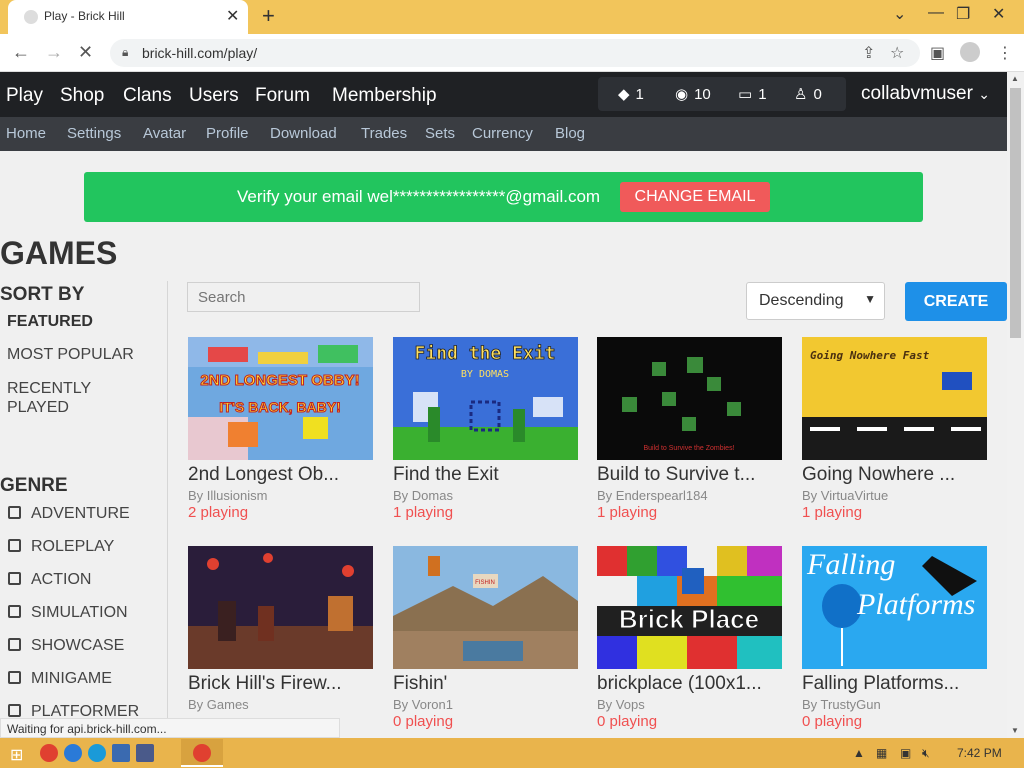 Image resolution: width=1024 pixels, height=768 pixels. What do you see at coordinates (282, 96) in the screenshot?
I see `nav-forum: Forum` at bounding box center [282, 96].